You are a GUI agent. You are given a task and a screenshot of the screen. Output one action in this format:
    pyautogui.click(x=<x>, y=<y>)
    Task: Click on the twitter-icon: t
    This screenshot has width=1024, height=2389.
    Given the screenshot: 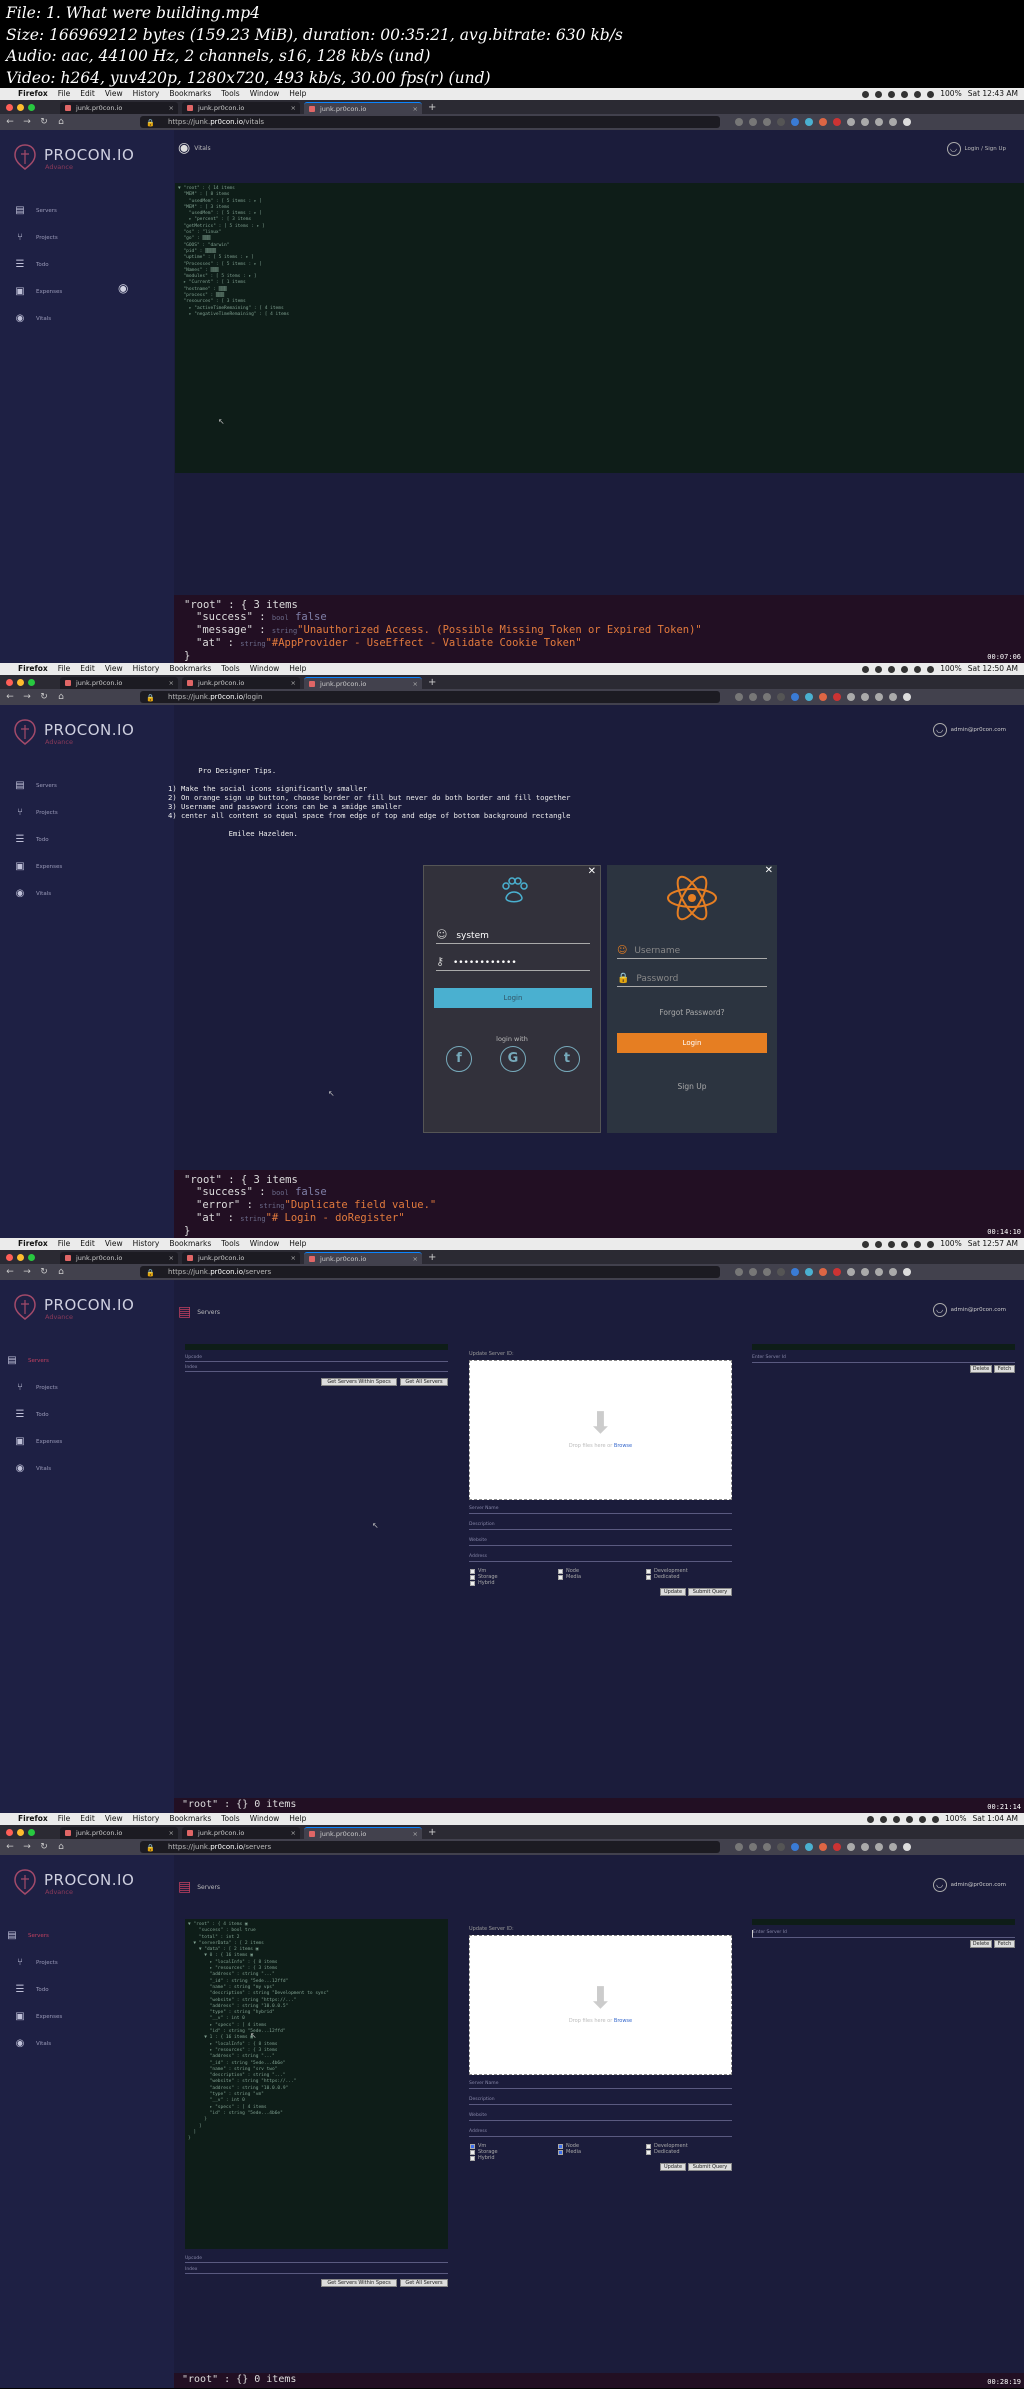 What is the action you would take?
    pyautogui.click(x=567, y=1059)
    